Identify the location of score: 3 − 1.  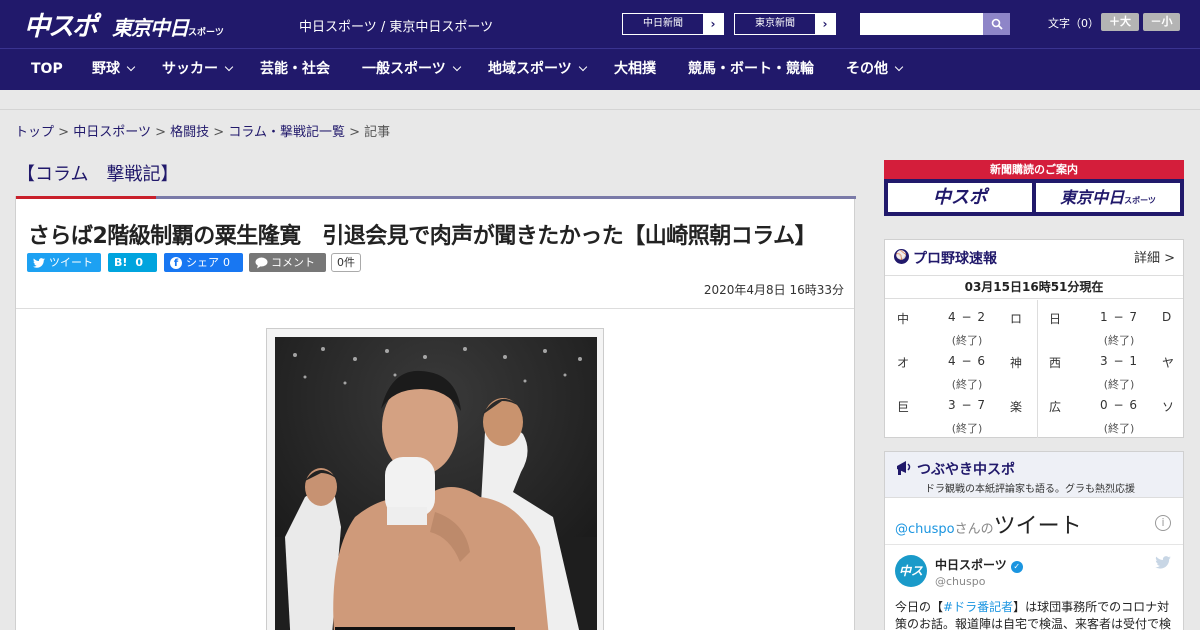
(1119, 361).